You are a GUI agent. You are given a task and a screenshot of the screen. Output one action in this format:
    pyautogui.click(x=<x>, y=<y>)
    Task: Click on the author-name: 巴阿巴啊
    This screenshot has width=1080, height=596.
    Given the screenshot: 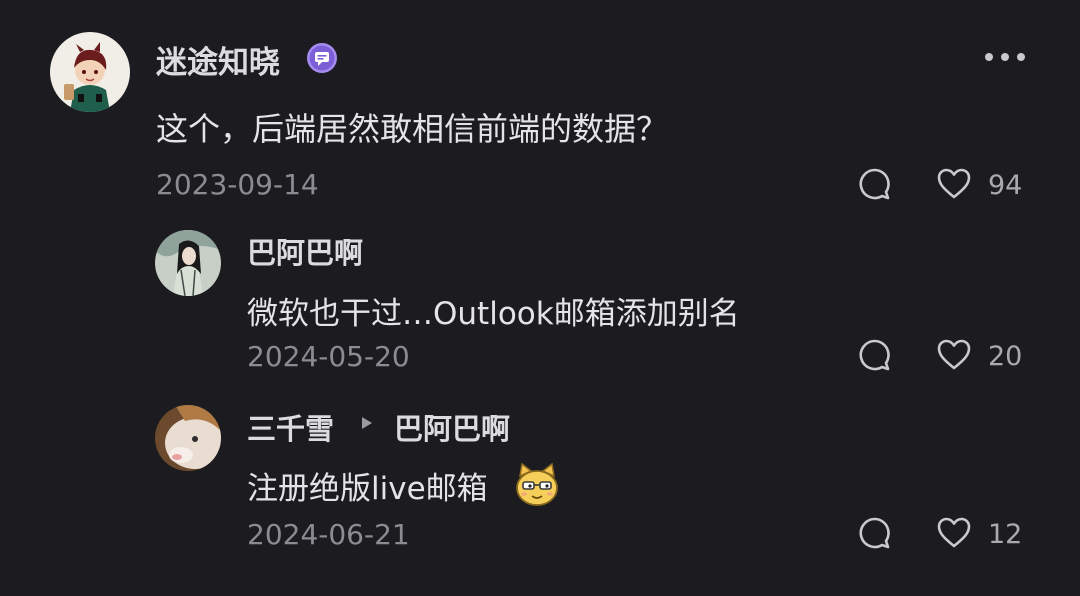 What is the action you would take?
    pyautogui.click(x=305, y=251)
    